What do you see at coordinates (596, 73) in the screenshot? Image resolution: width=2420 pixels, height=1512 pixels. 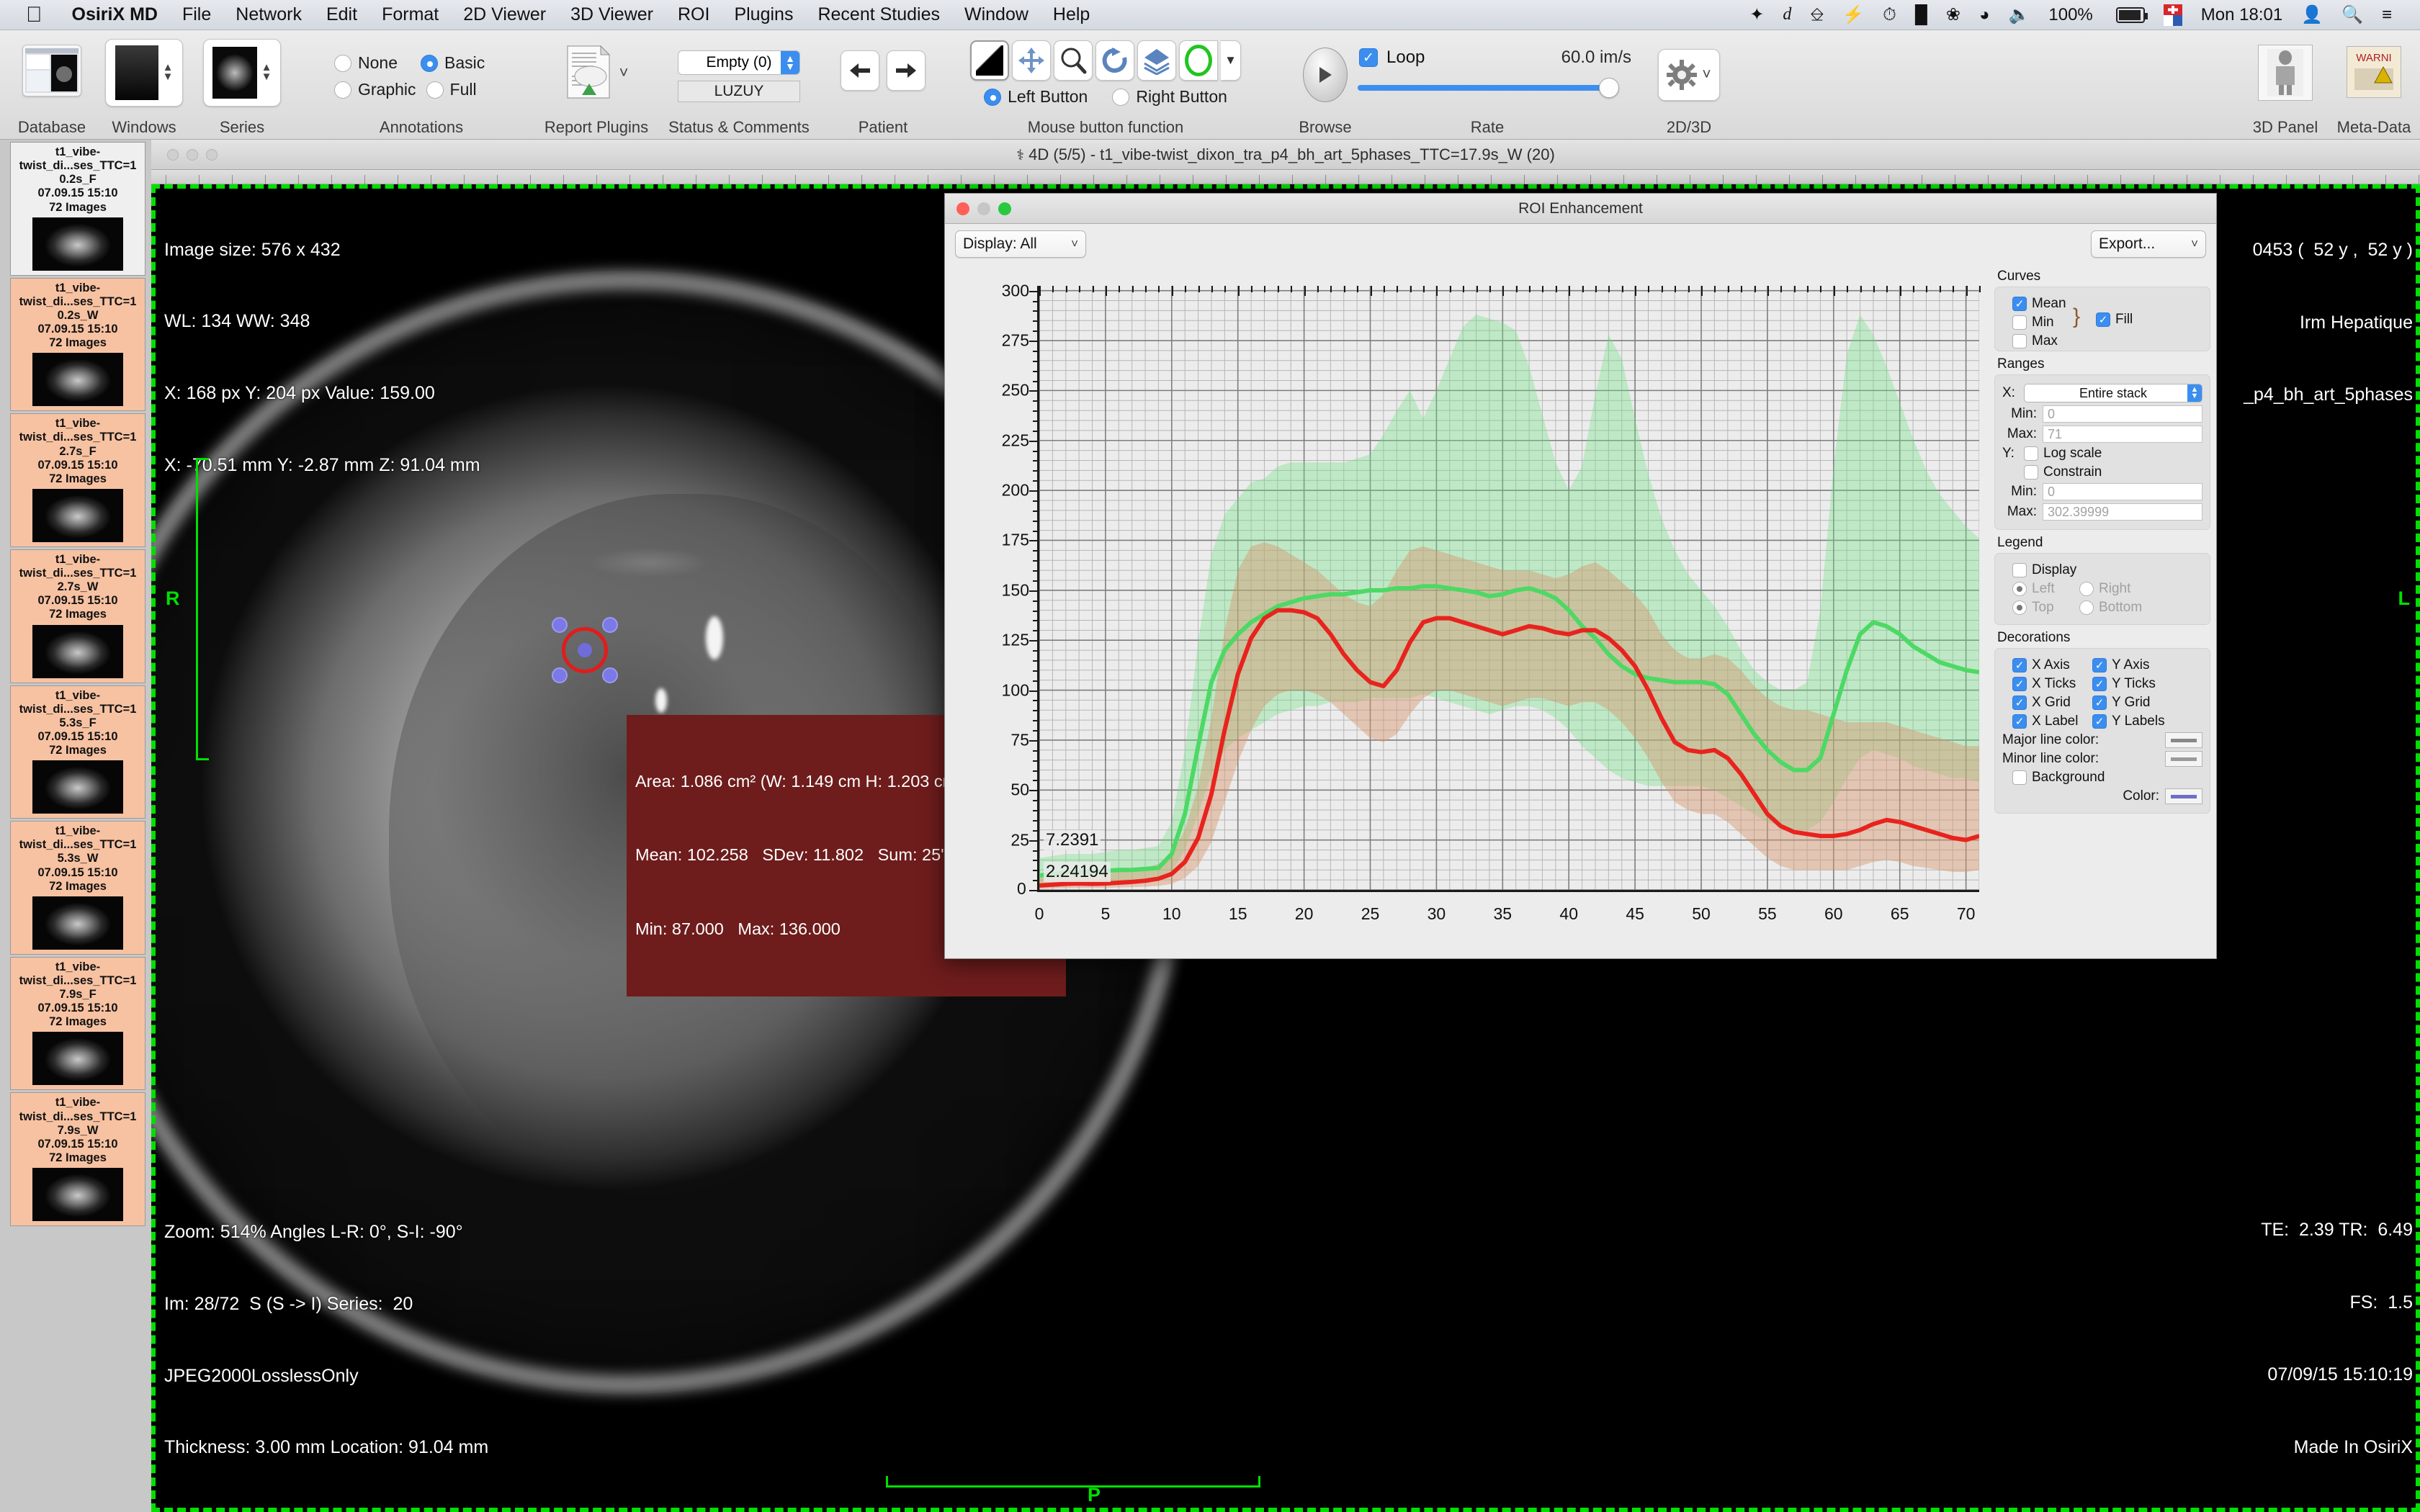 I see `report-plugins-button: ˅` at bounding box center [596, 73].